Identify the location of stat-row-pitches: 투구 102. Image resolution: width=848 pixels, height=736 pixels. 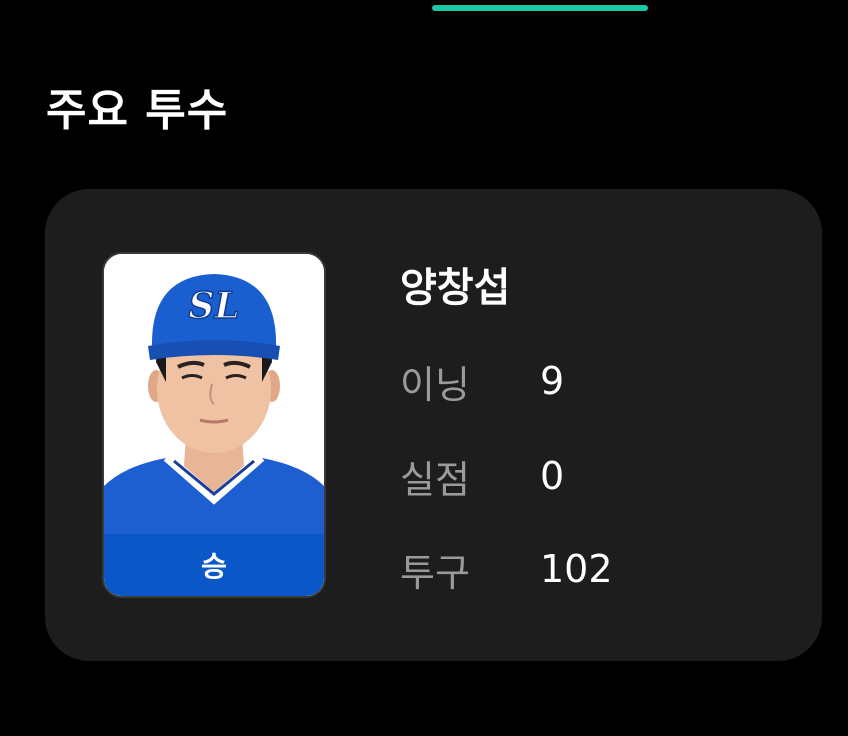
(506, 569).